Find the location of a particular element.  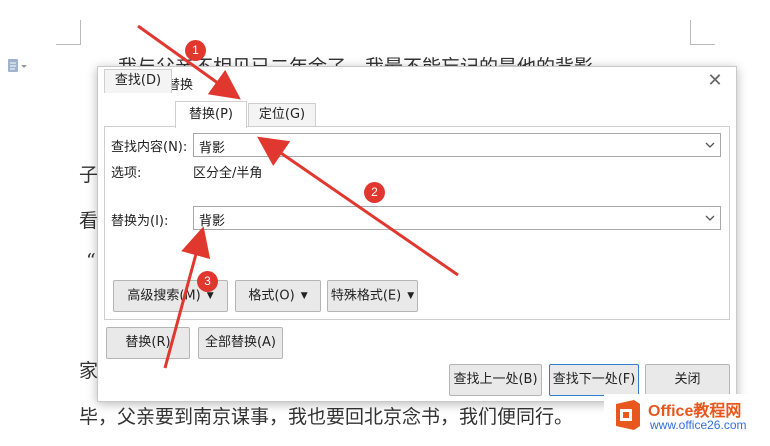

watermark-url: www.office26.com is located at coordinates (698, 425).